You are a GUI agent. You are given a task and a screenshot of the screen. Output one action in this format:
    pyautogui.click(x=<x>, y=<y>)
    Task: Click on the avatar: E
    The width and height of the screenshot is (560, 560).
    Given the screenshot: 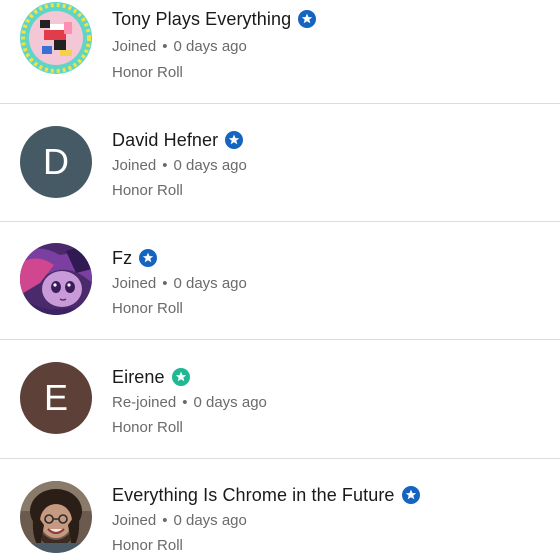 What is the action you would take?
    pyautogui.click(x=56, y=398)
    